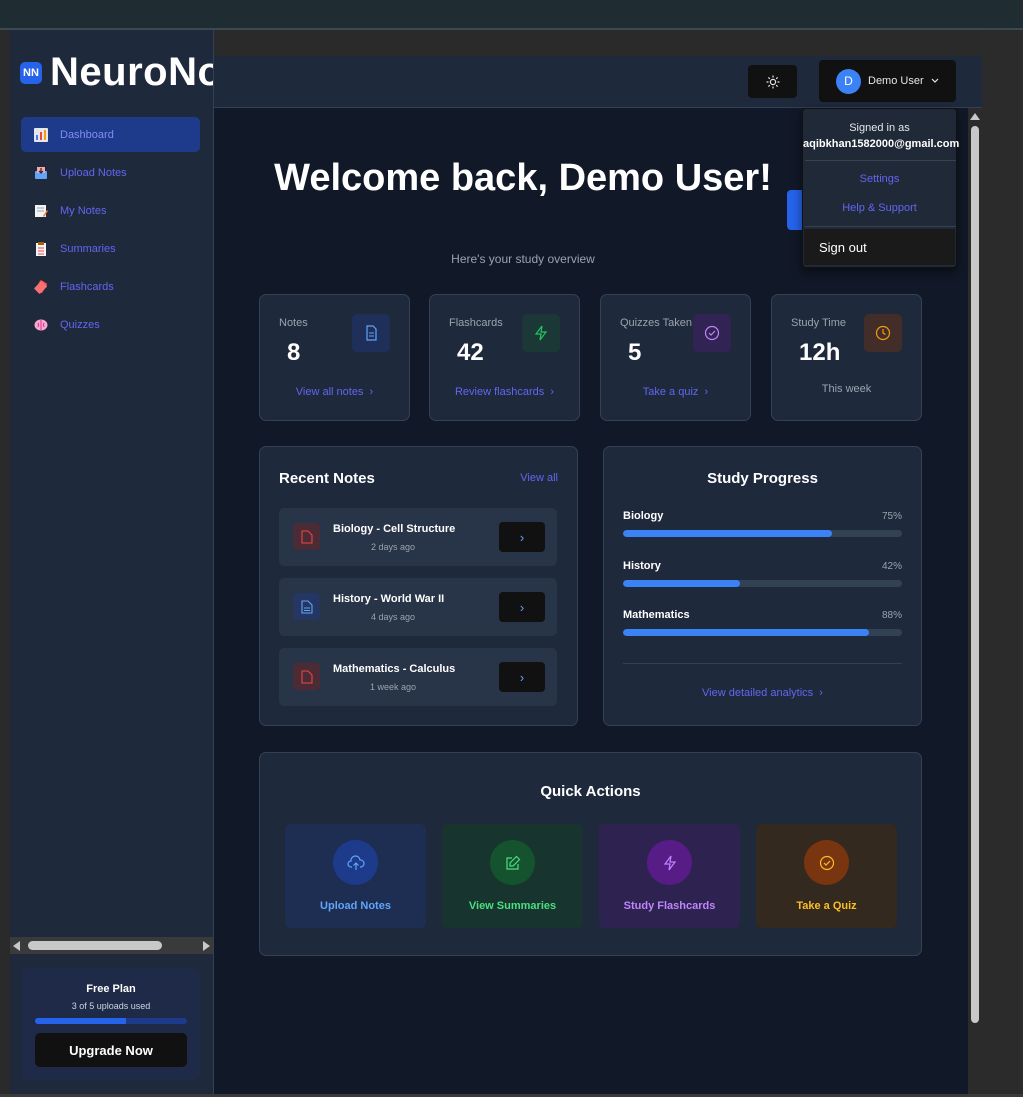 This screenshot has height=1097, width=1023. What do you see at coordinates (80, 324) in the screenshot?
I see `sidebar-item-label: Quizzes` at bounding box center [80, 324].